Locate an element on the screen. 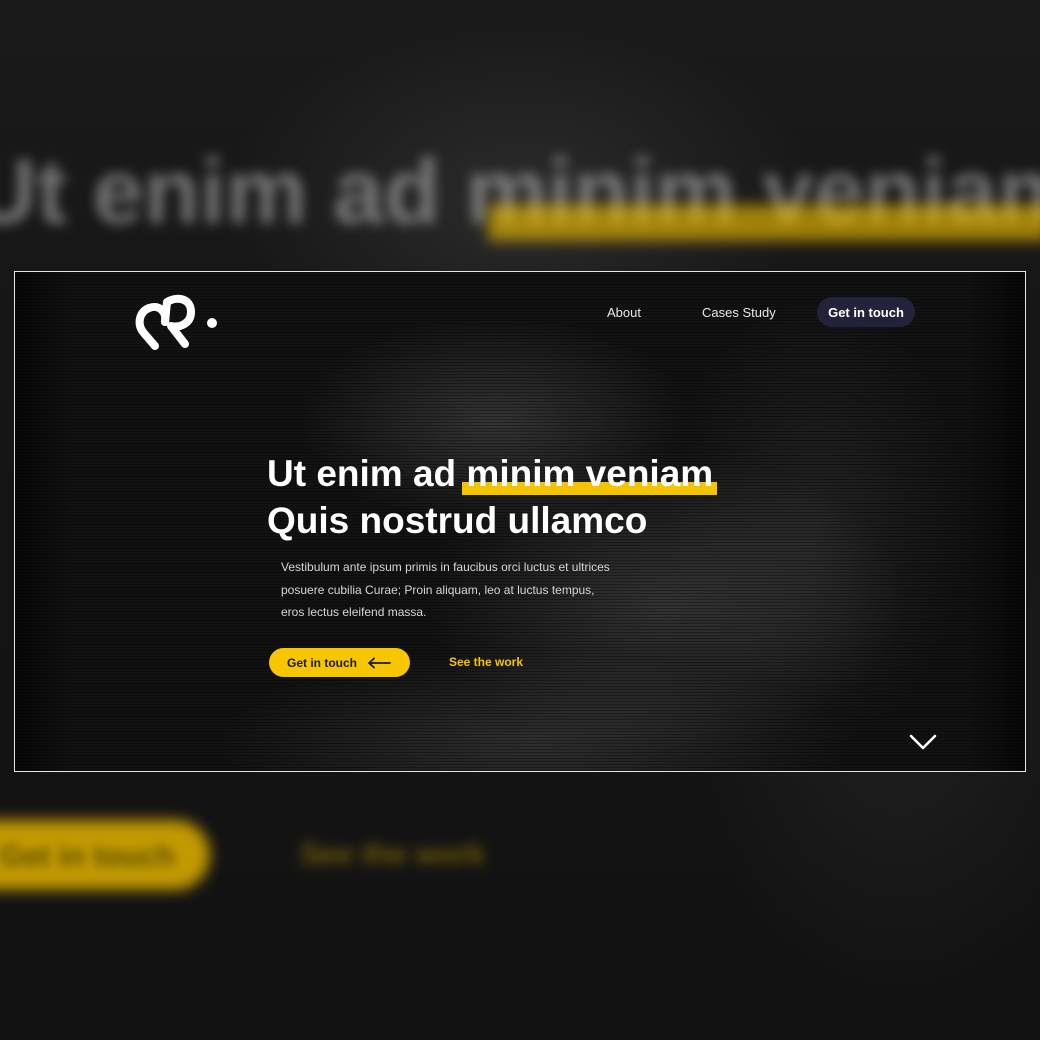  get-in-touch-button: Get in touch is located at coordinates (339, 662).